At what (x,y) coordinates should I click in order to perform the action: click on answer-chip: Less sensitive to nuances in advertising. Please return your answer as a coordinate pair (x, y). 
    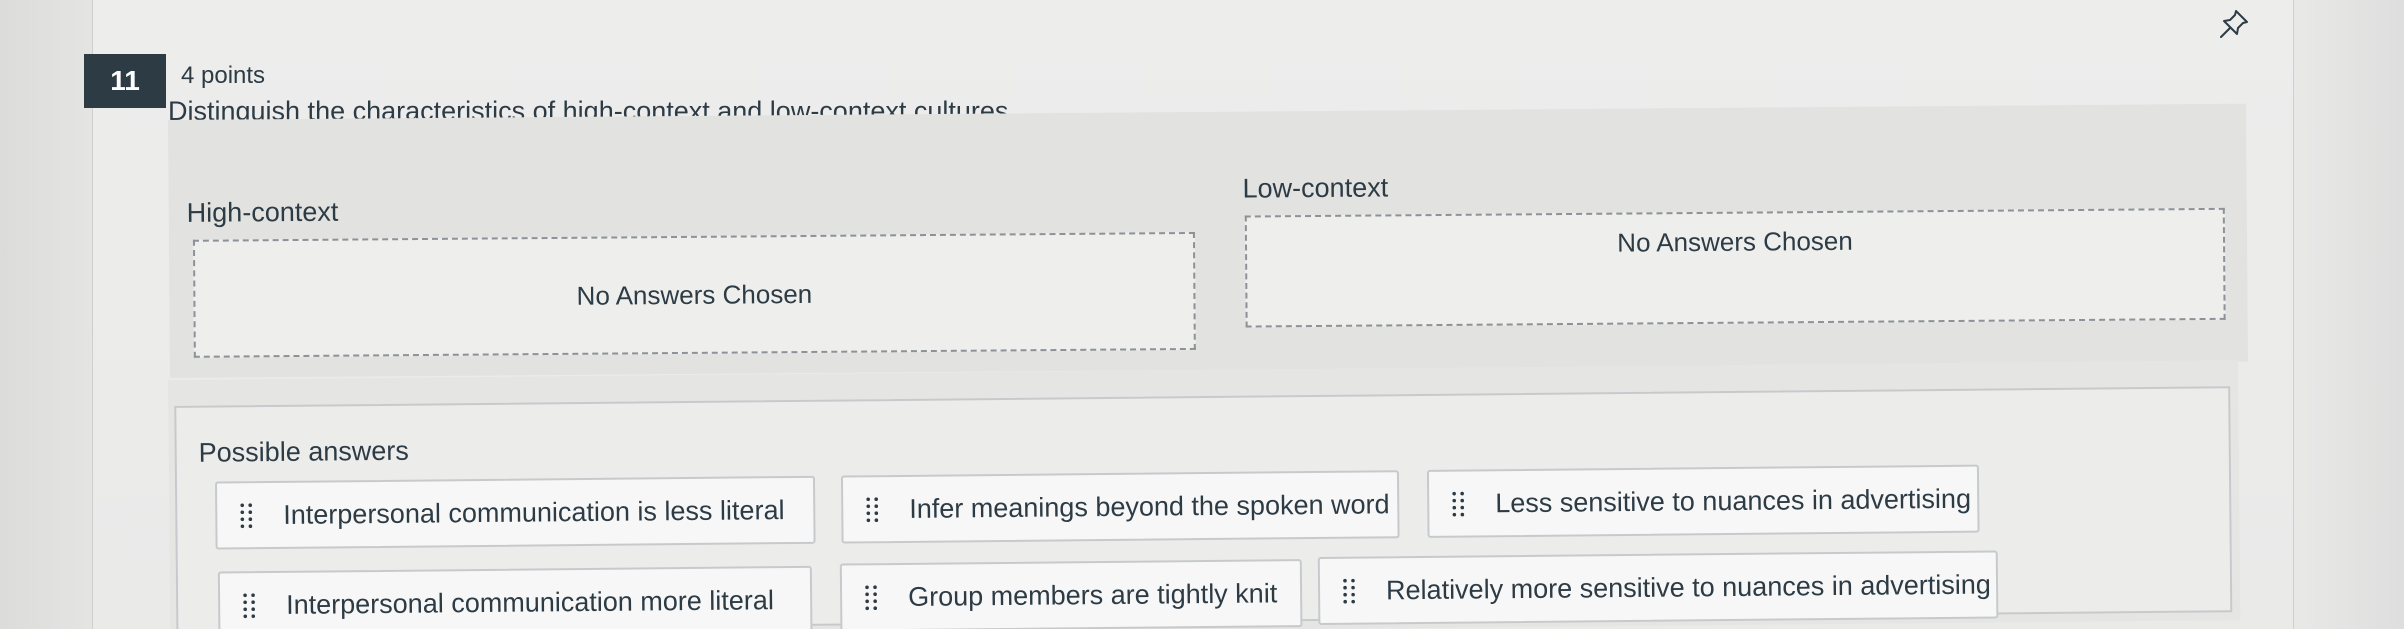
    Looking at the image, I should click on (1703, 501).